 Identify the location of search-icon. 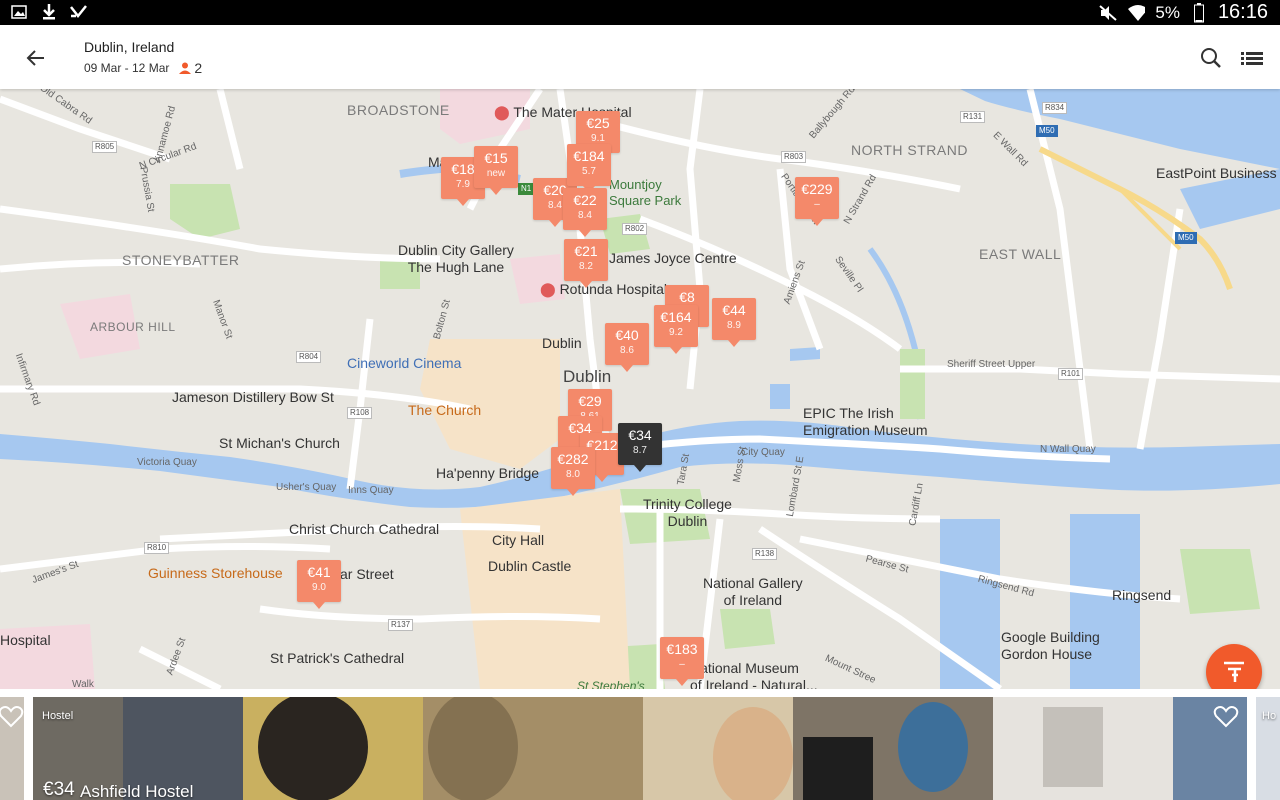
(1211, 58).